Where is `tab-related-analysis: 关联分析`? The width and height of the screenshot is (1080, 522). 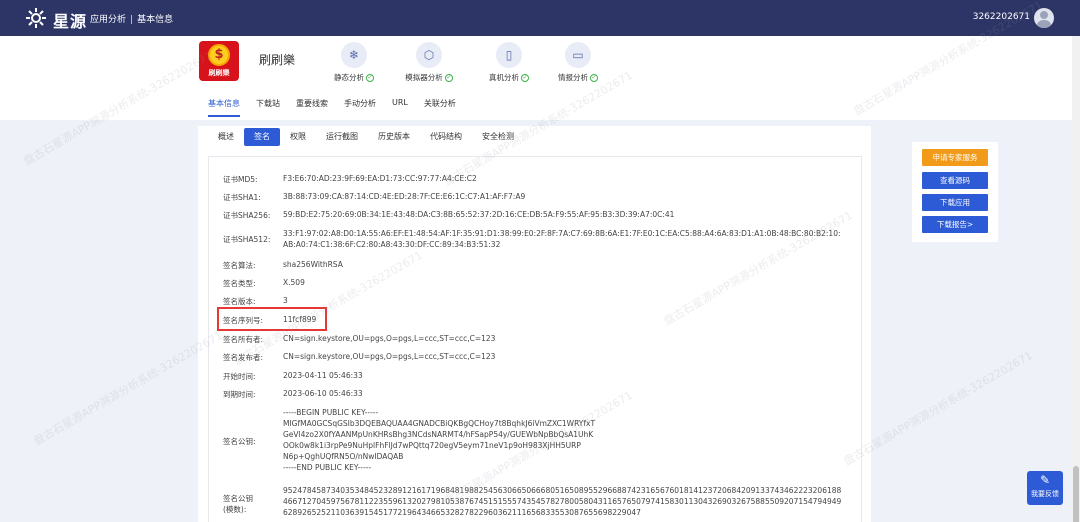 tab-related-analysis: 关联分析 is located at coordinates (440, 107).